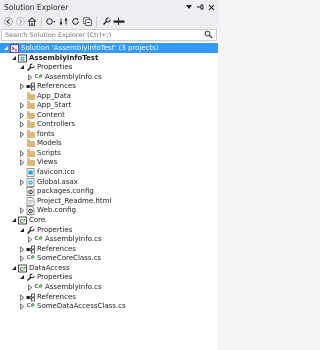  What do you see at coordinates (49, 143) in the screenshot?
I see `tree-node-label: Models` at bounding box center [49, 143].